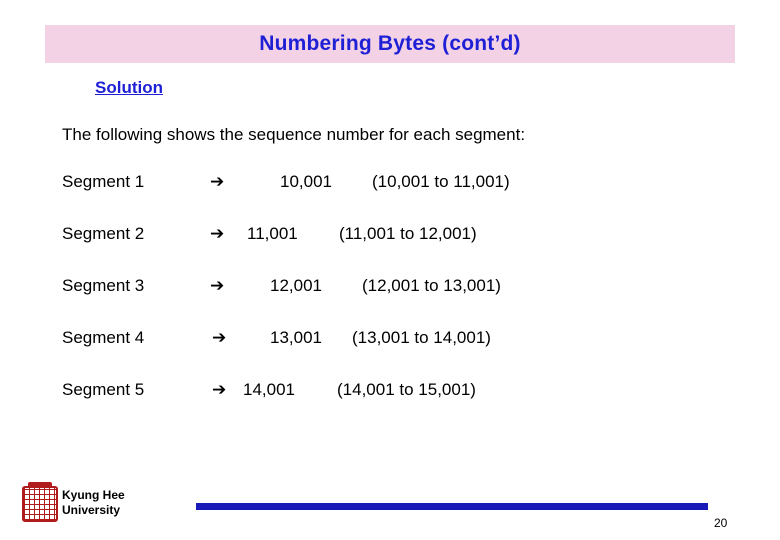  What do you see at coordinates (406, 389) in the screenshot?
I see `segment-range: (14,001 to 15,001)` at bounding box center [406, 389].